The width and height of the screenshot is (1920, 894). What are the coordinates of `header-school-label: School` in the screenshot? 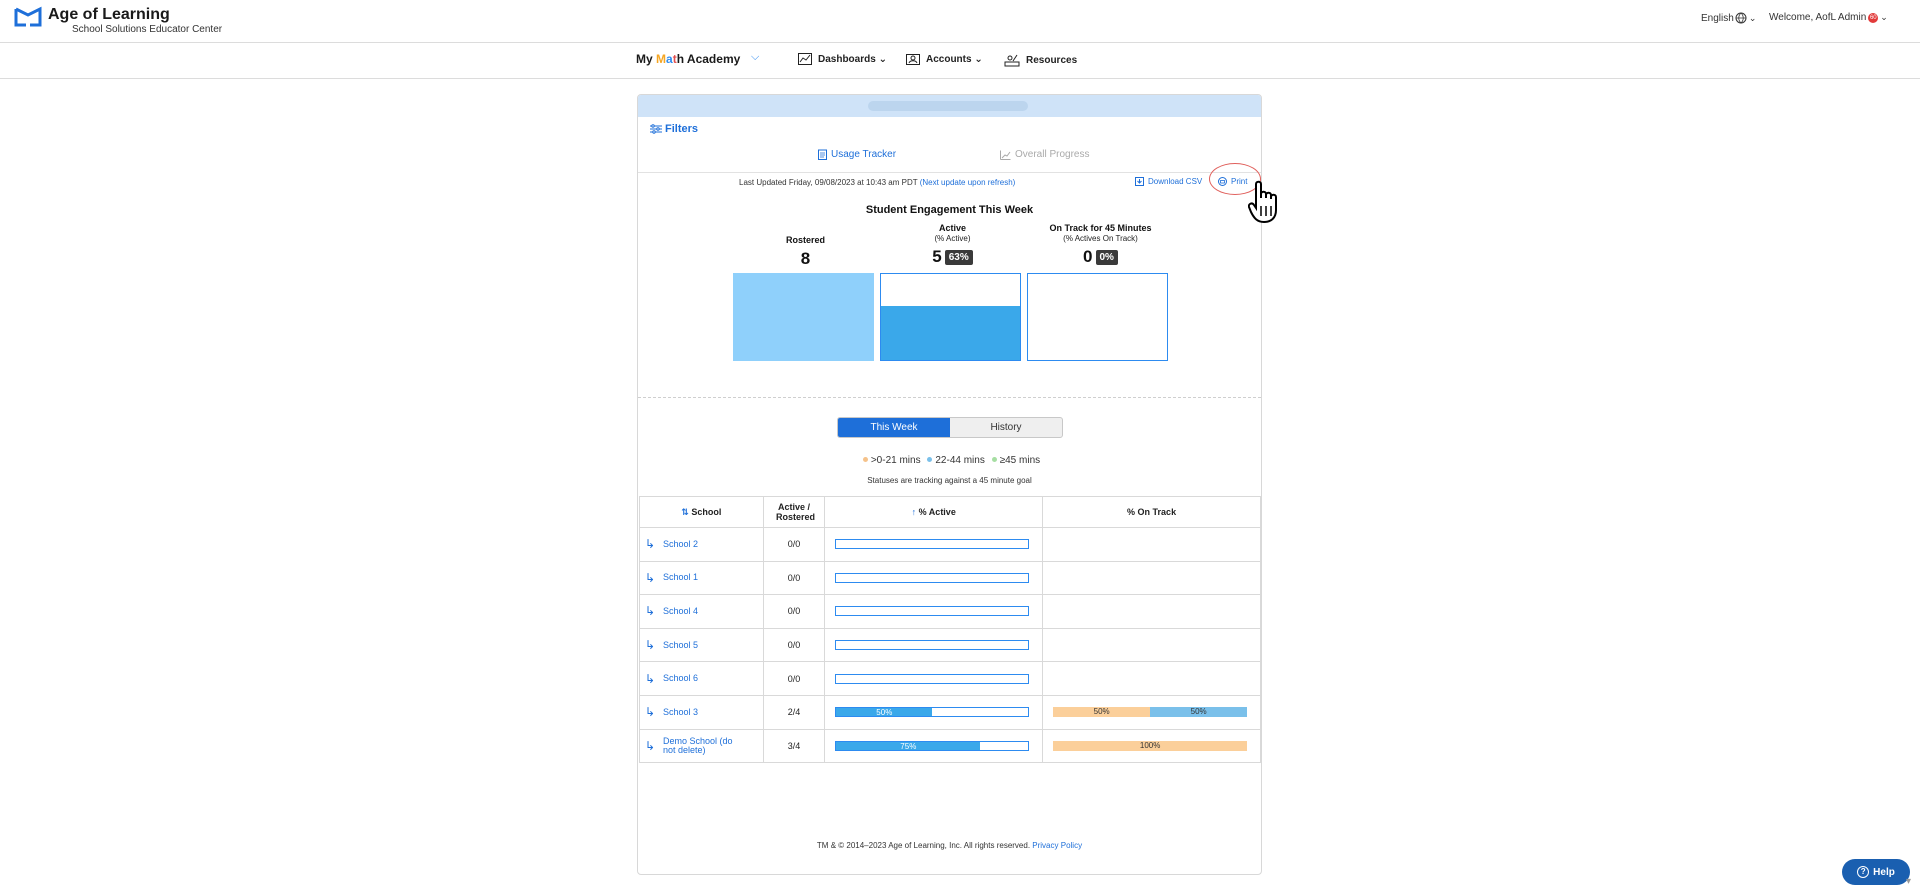 It's located at (706, 511).